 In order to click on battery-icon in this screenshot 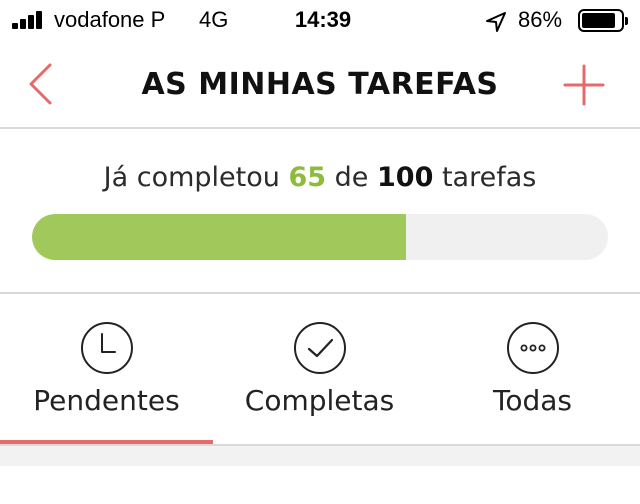, I will do `click(603, 20)`.